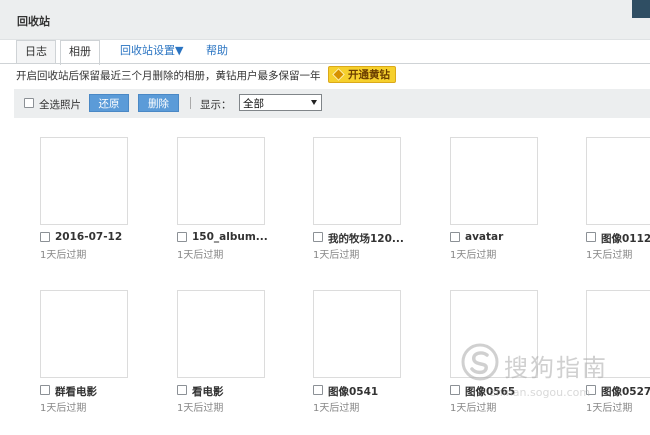 The height and width of the screenshot is (435, 650). Describe the element at coordinates (217, 52) in the screenshot. I see `tab-help: 帮助` at that location.